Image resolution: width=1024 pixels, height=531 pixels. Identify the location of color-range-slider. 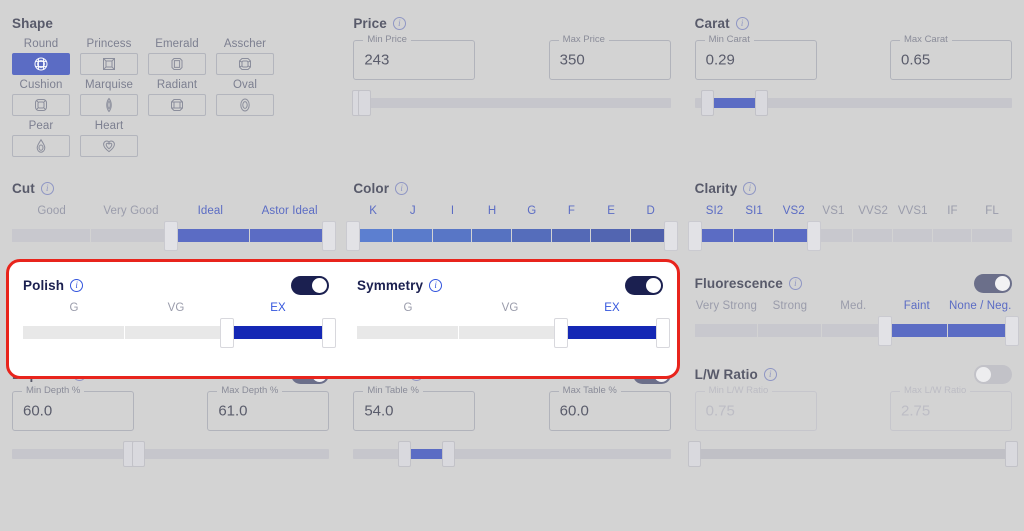
(512, 235).